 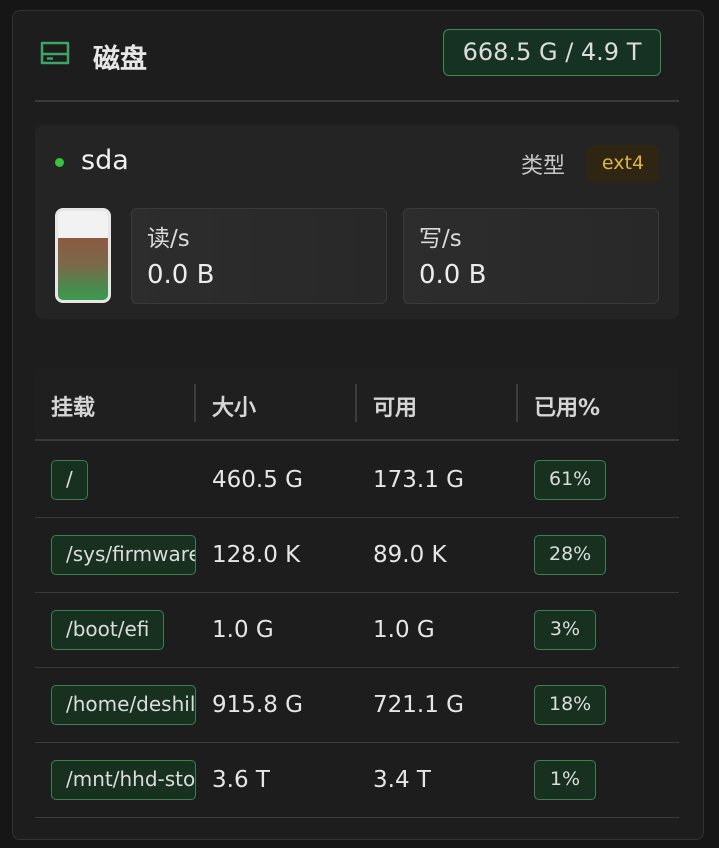 What do you see at coordinates (357, 555) in the screenshot?
I see `table-row: /sys/firmware 128.0 K 89.0 K 28%` at bounding box center [357, 555].